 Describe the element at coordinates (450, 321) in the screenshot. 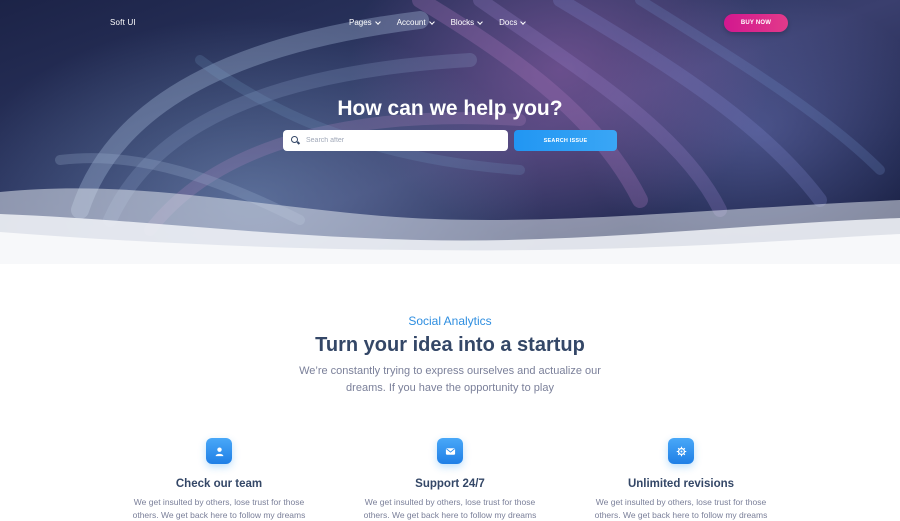

I see `section-kicker: Social Analytics` at that location.